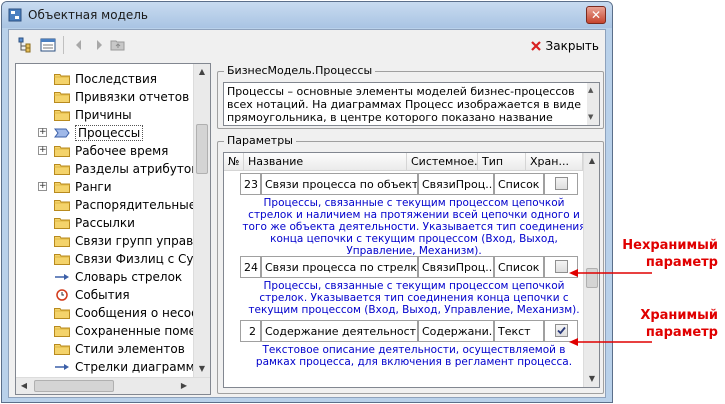 Image resolution: width=725 pixels, height=404 pixels. Describe the element at coordinates (307, 45) in the screenshot. I see `toolbar: Закрыть` at that location.